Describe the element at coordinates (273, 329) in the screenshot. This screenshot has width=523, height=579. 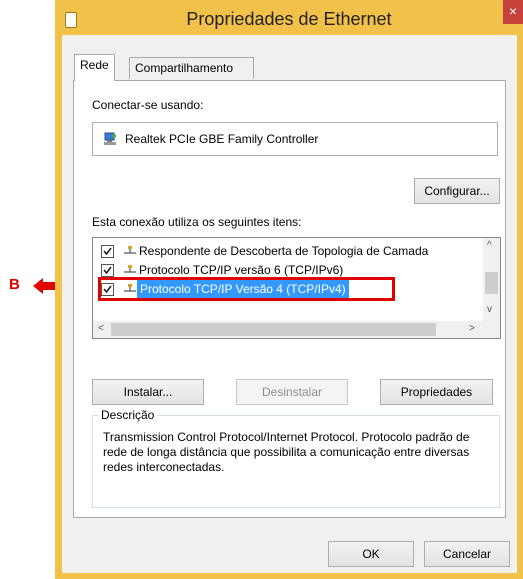
I see `horizontal-scroll-thumb` at that location.